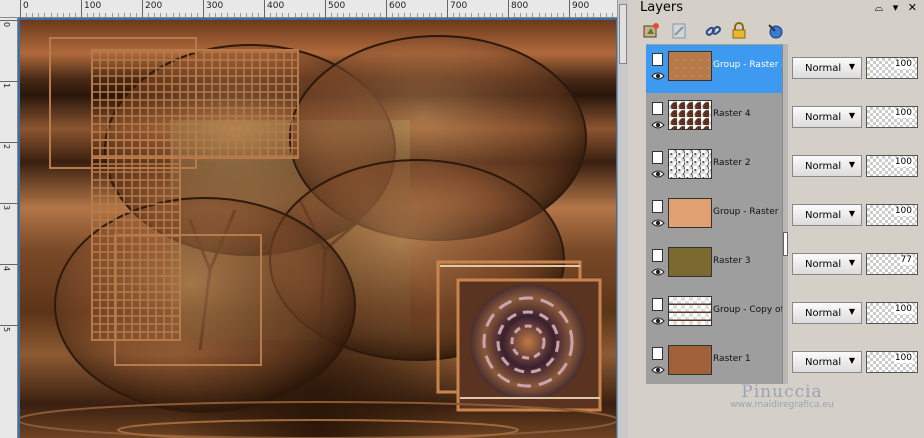 This screenshot has width=924, height=438. I want to click on ruler-label: 500, so click(337, 6).